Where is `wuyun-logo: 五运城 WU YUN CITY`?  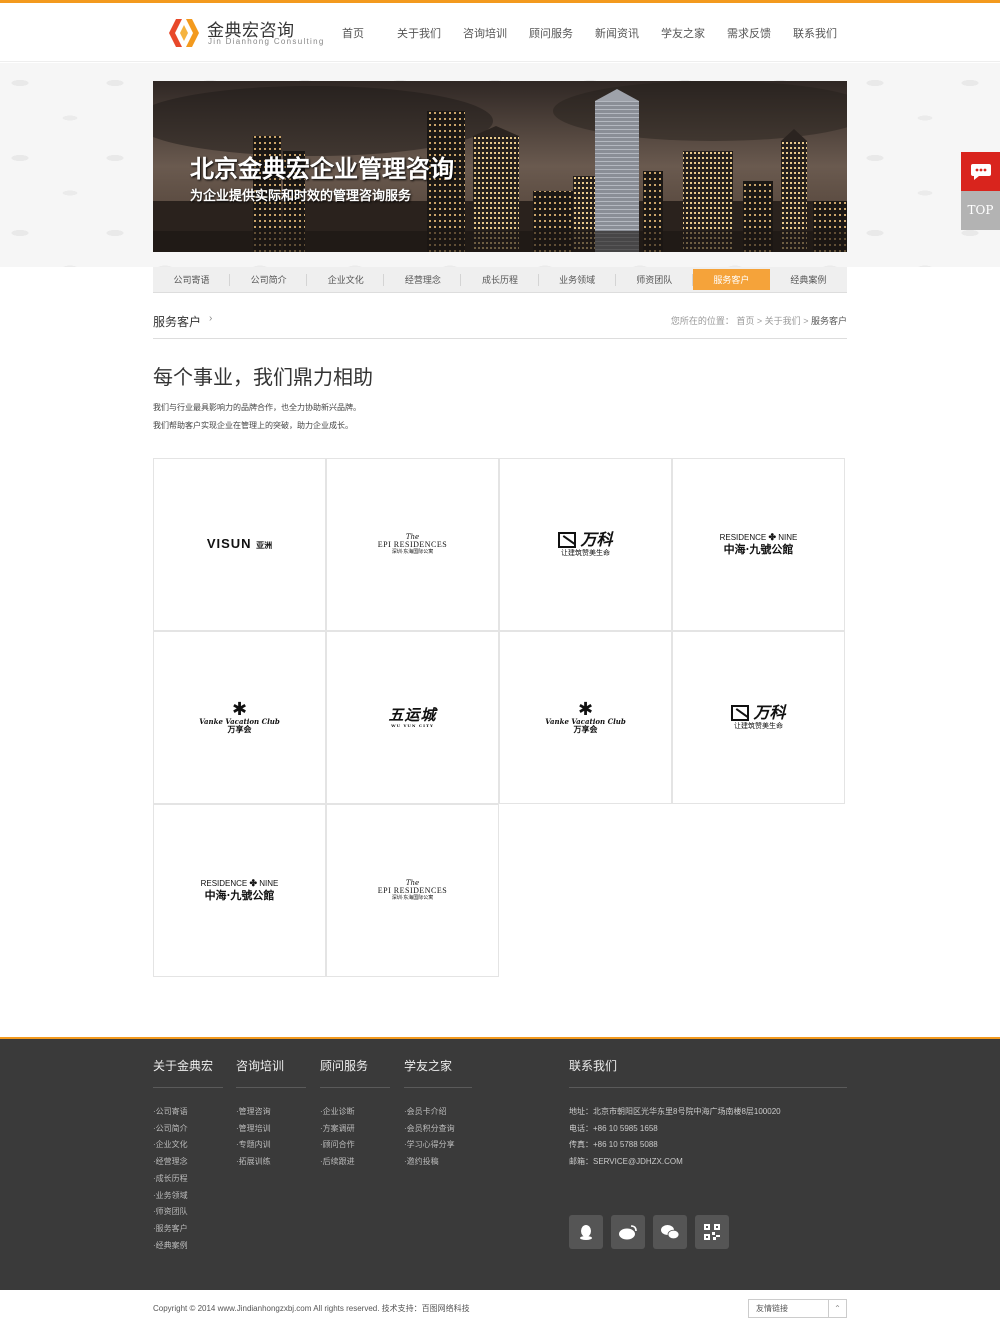
wuyun-logo: 五运城 WU YUN CITY is located at coordinates (412, 717).